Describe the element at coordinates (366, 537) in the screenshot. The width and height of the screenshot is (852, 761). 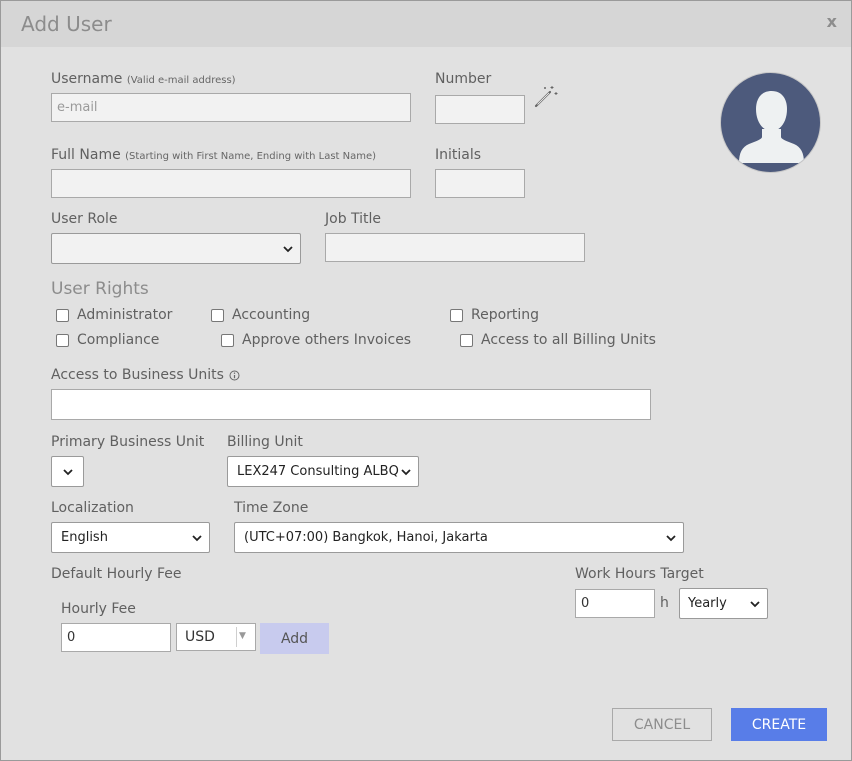
I see `time-zone-value: (UTC+07:00) Bangkok, Hanoi, Jakarta` at that location.